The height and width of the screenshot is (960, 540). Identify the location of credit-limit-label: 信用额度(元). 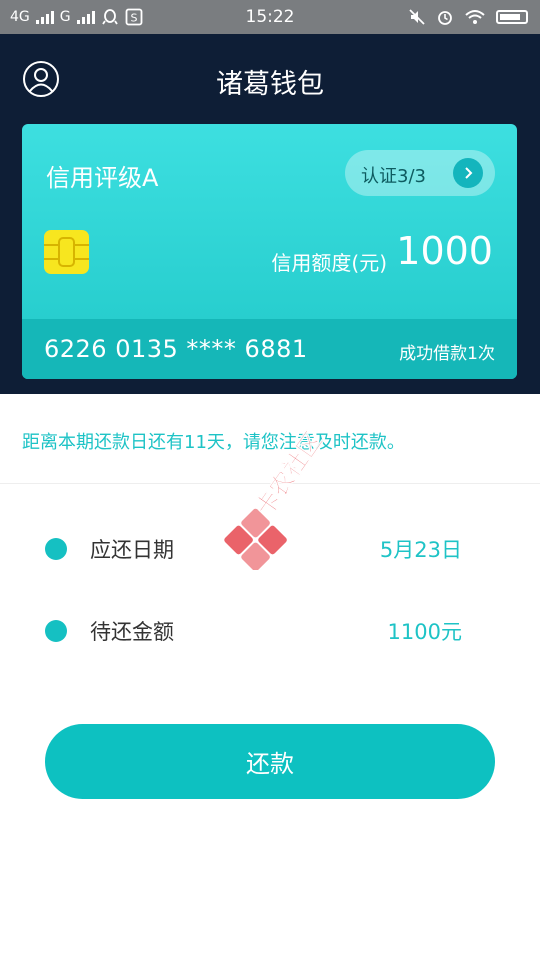
(329, 263).